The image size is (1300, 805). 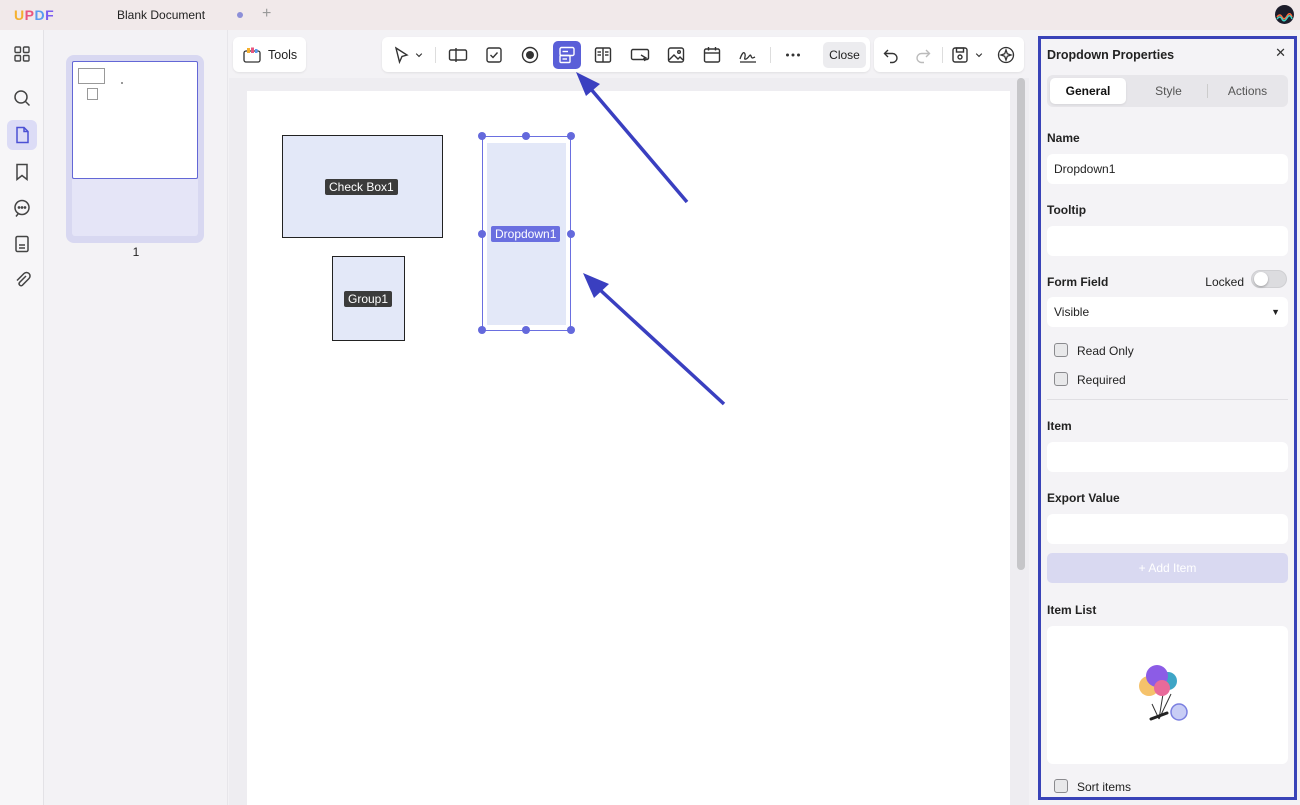 What do you see at coordinates (1078, 282) in the screenshot?
I see `form-field-label: Form Field` at bounding box center [1078, 282].